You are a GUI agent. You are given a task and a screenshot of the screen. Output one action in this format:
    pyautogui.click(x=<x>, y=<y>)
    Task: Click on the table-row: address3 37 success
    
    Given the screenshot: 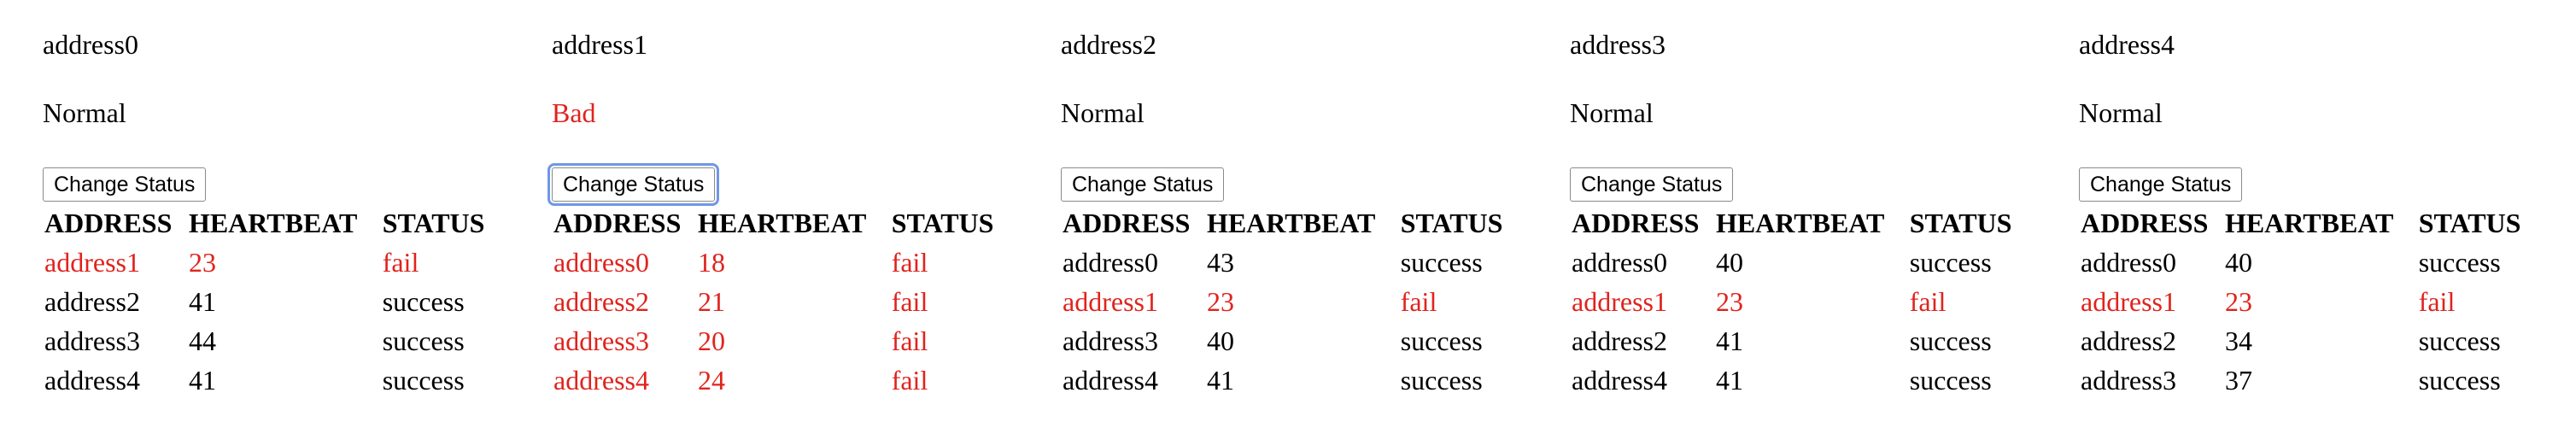 What is the action you would take?
    pyautogui.click(x=2310, y=380)
    